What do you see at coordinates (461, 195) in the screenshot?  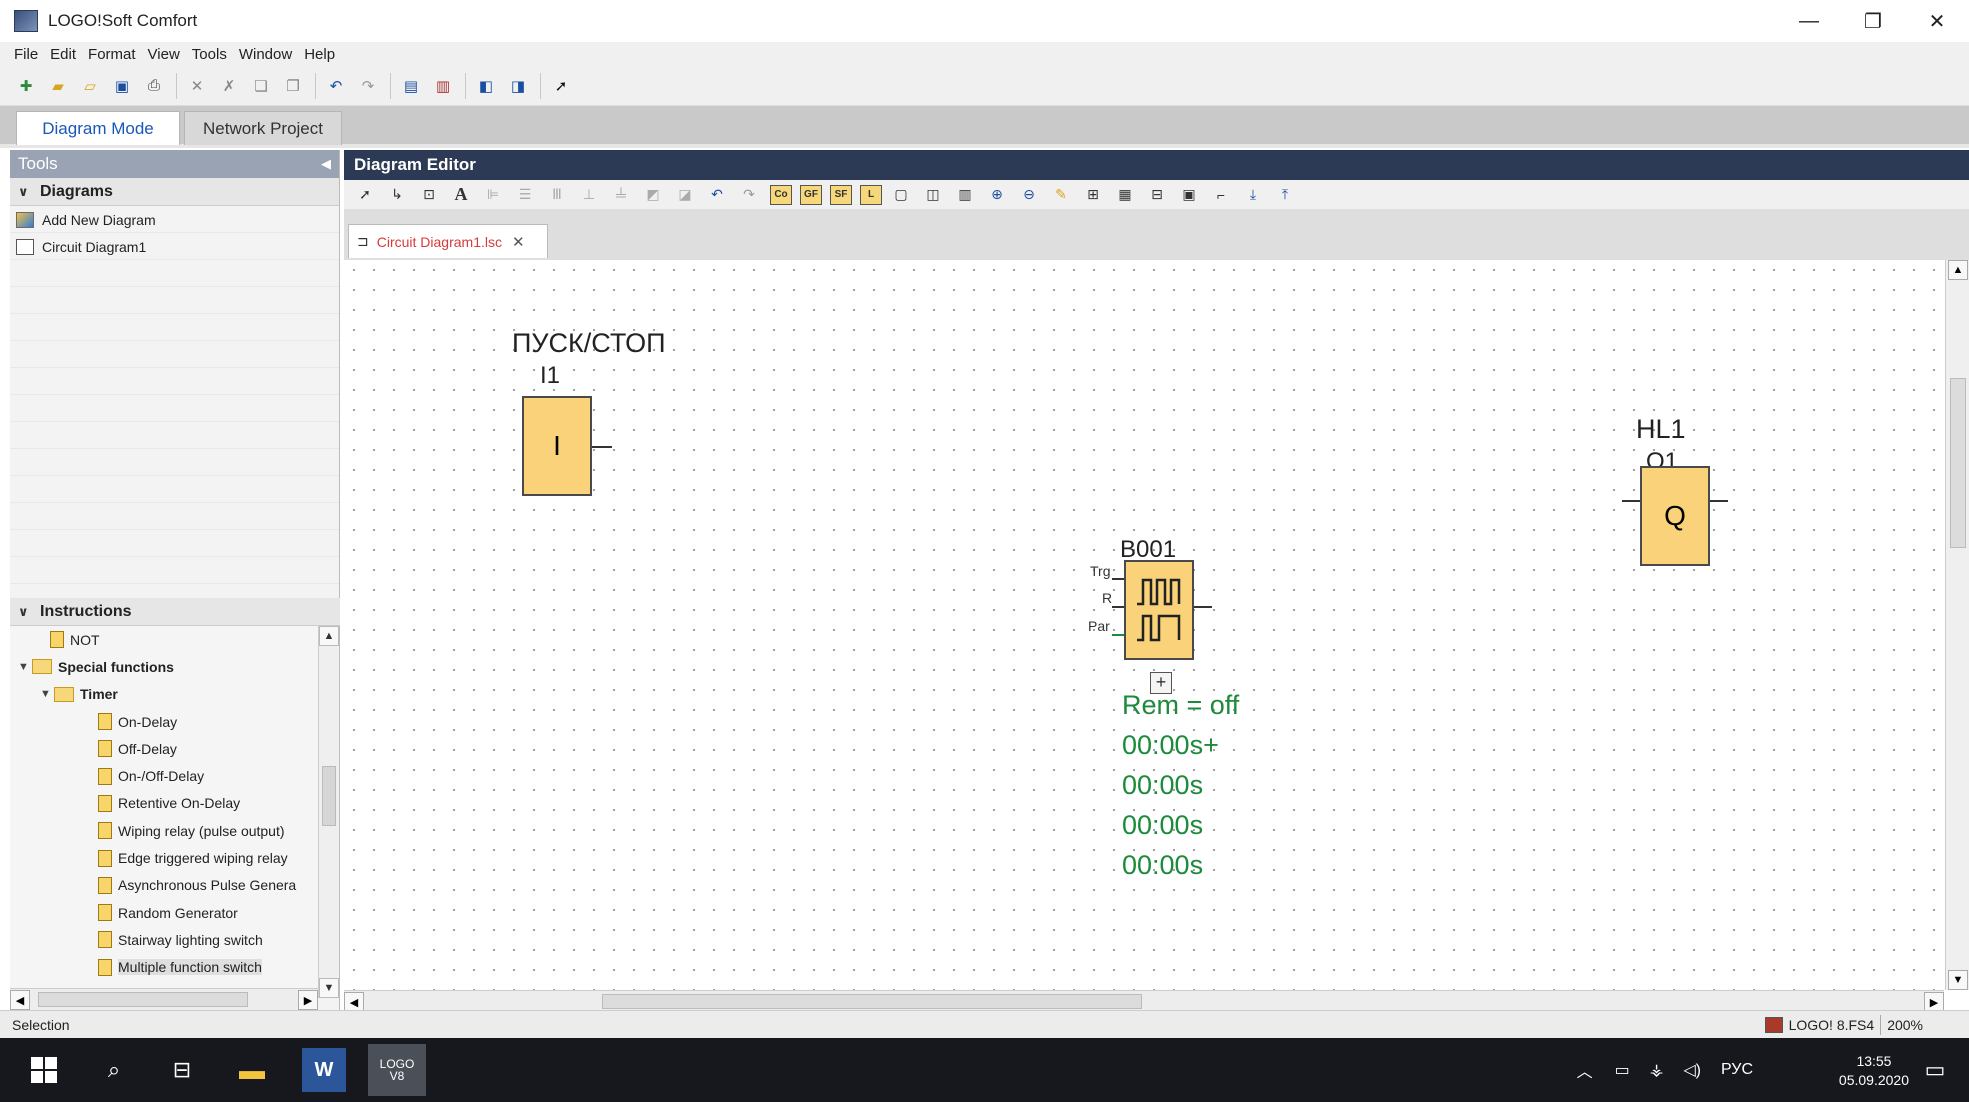 I see `text-tool-icon: A` at bounding box center [461, 195].